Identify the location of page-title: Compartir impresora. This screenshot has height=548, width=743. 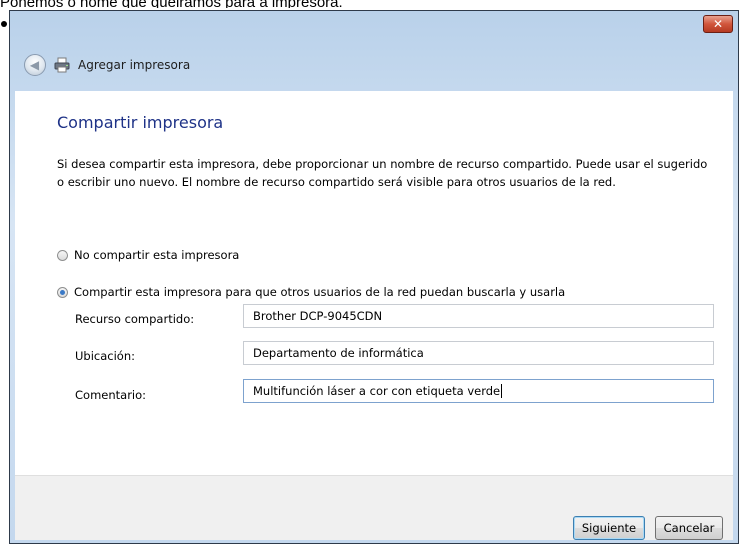
(140, 122).